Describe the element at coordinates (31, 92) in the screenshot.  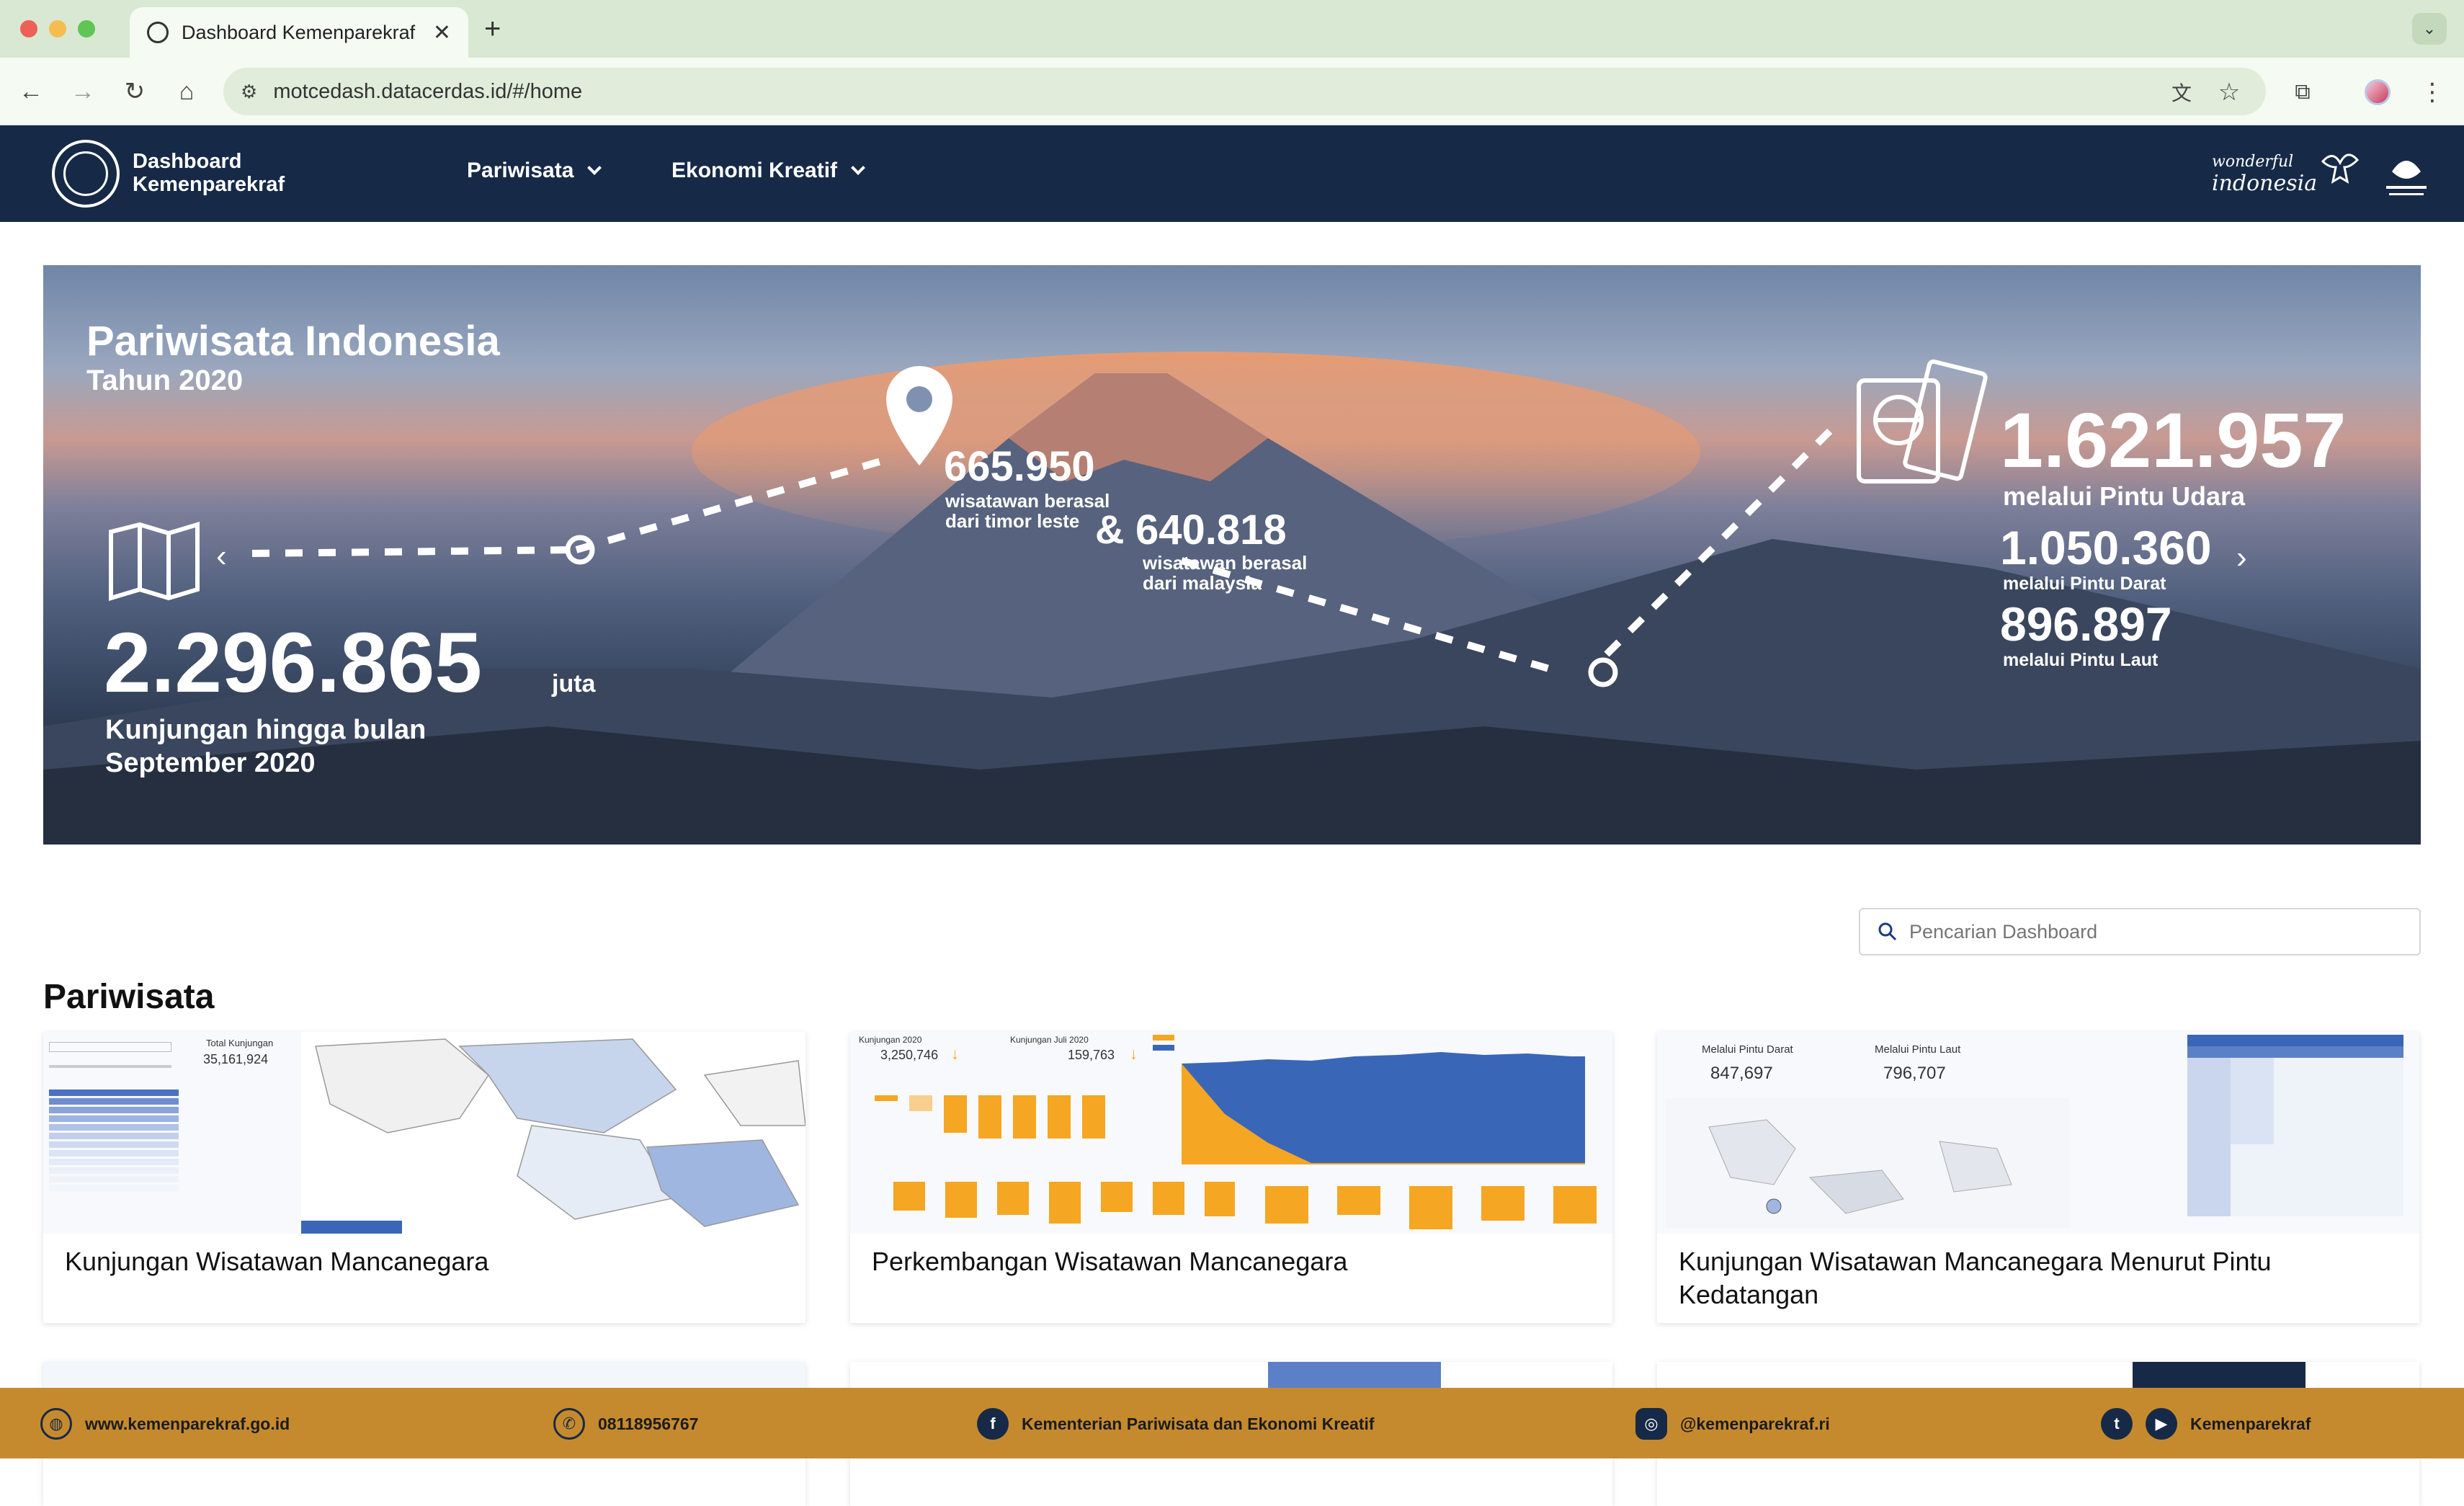
I see `back-button: ←` at that location.